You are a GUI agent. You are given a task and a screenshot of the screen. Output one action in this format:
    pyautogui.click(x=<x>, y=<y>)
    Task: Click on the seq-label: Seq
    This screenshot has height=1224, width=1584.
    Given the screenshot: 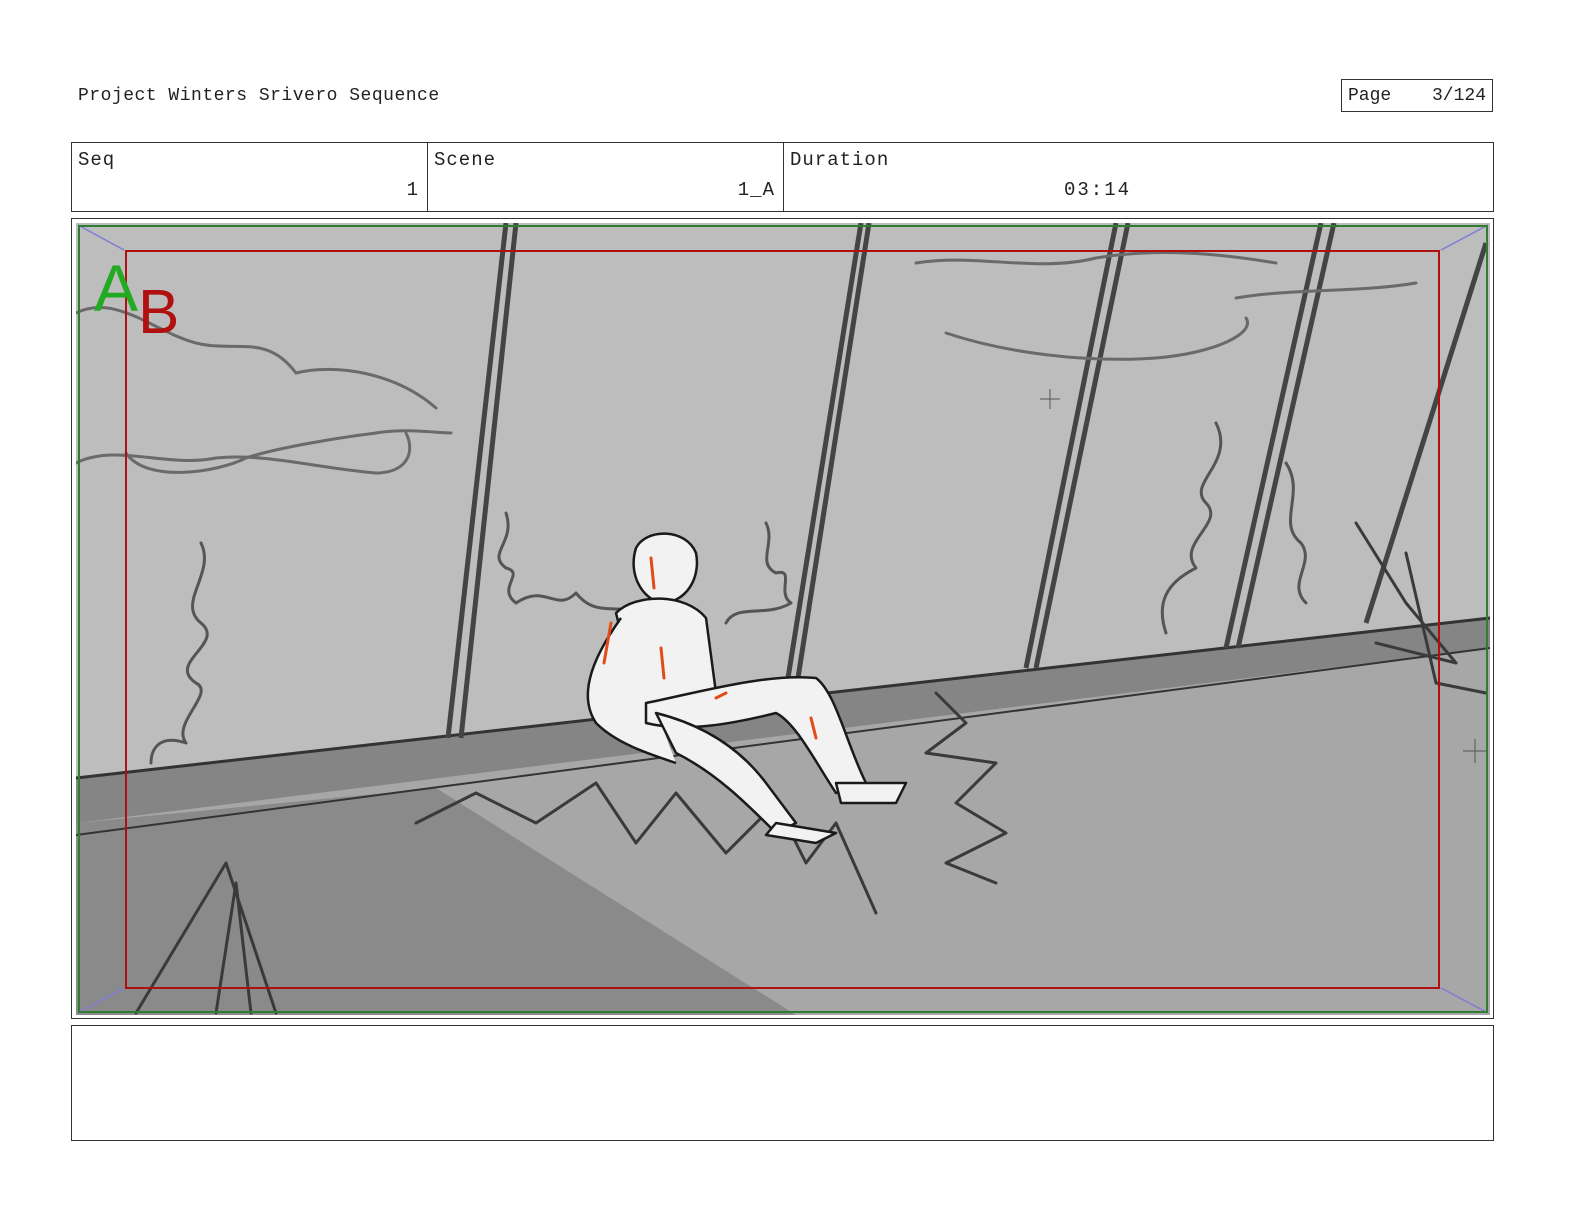 What is the action you would take?
    pyautogui.click(x=97, y=160)
    